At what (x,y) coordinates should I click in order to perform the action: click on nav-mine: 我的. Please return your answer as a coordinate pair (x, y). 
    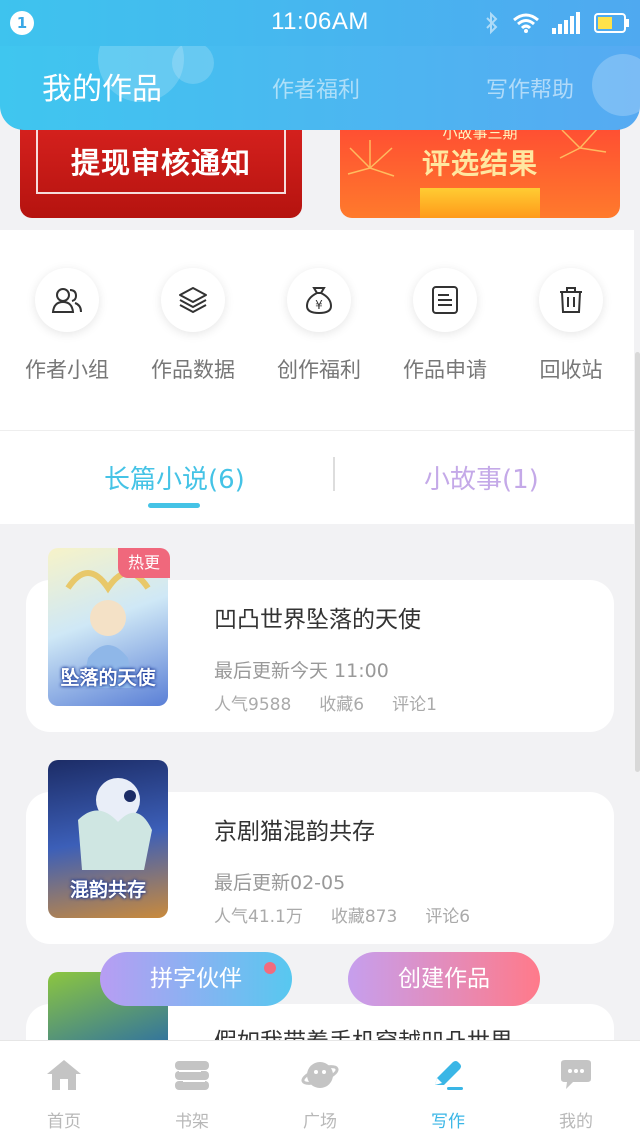
    Looking at the image, I should click on (576, 1093).